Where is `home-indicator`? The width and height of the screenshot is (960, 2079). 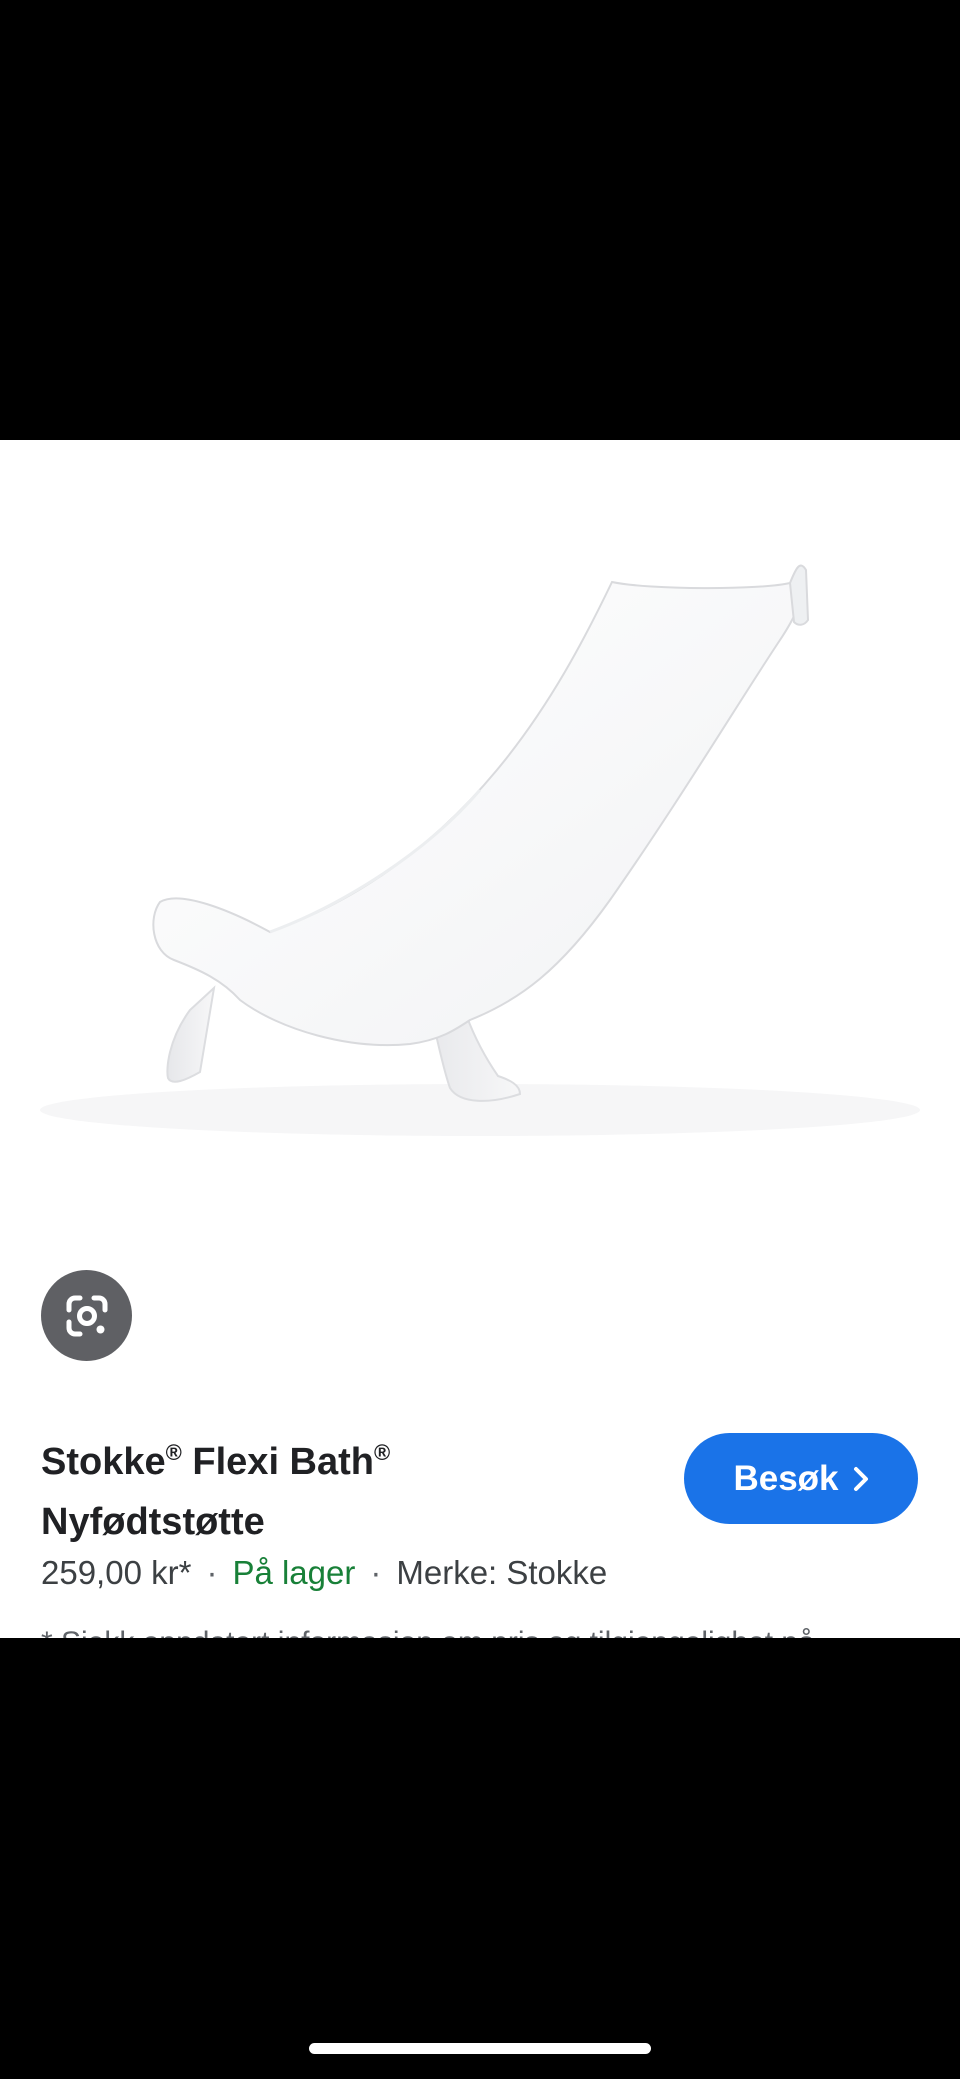 home-indicator is located at coordinates (480, 2048).